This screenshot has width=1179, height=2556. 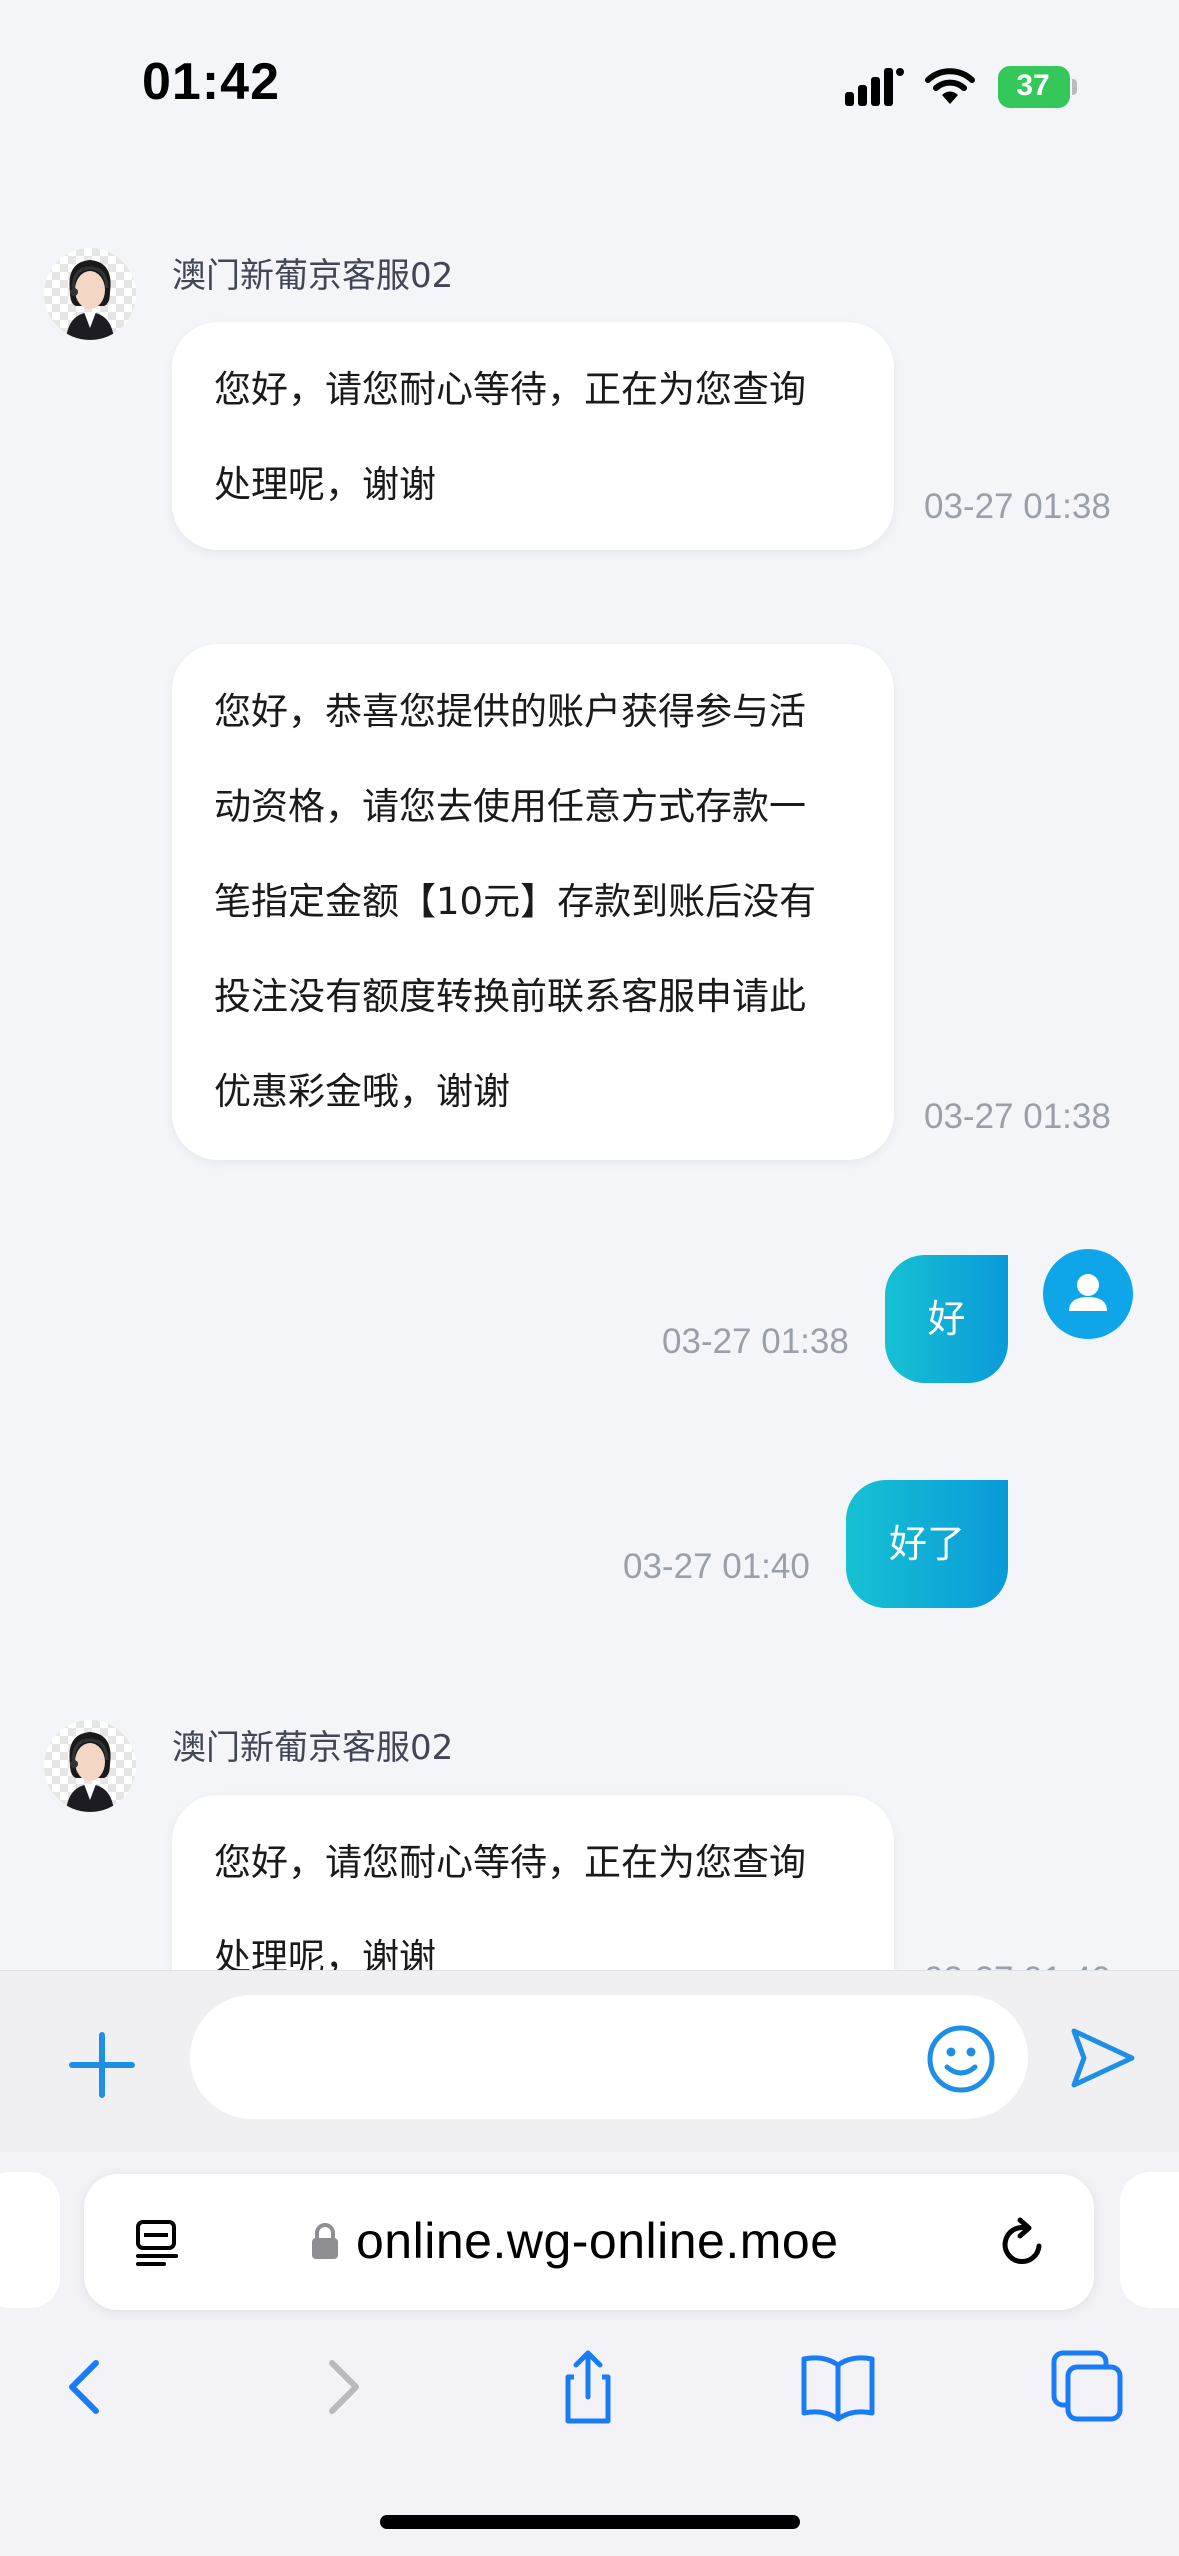 I want to click on emoji-icon, so click(x=961, y=2059).